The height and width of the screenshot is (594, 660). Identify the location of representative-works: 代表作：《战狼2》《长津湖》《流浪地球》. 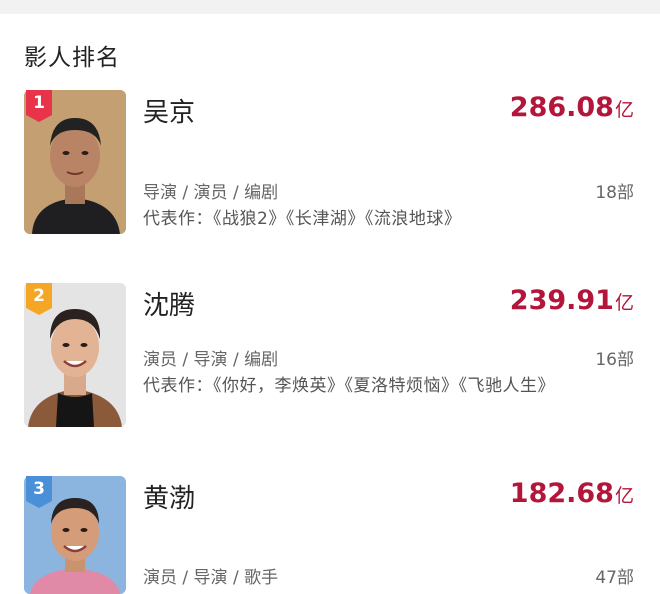
(302, 219).